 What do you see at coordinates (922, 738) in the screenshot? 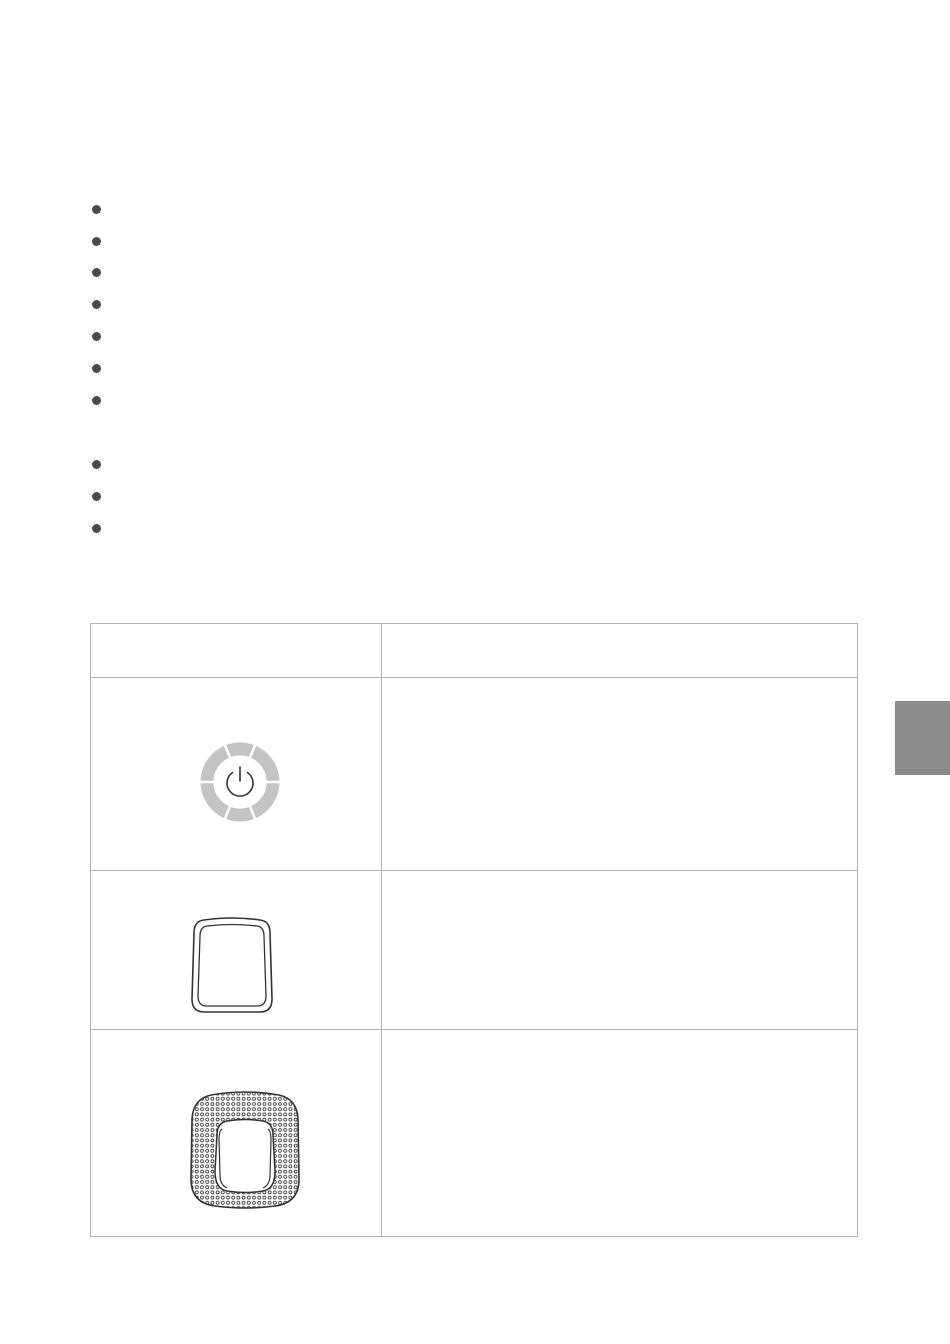
I see `chapter-tab` at bounding box center [922, 738].